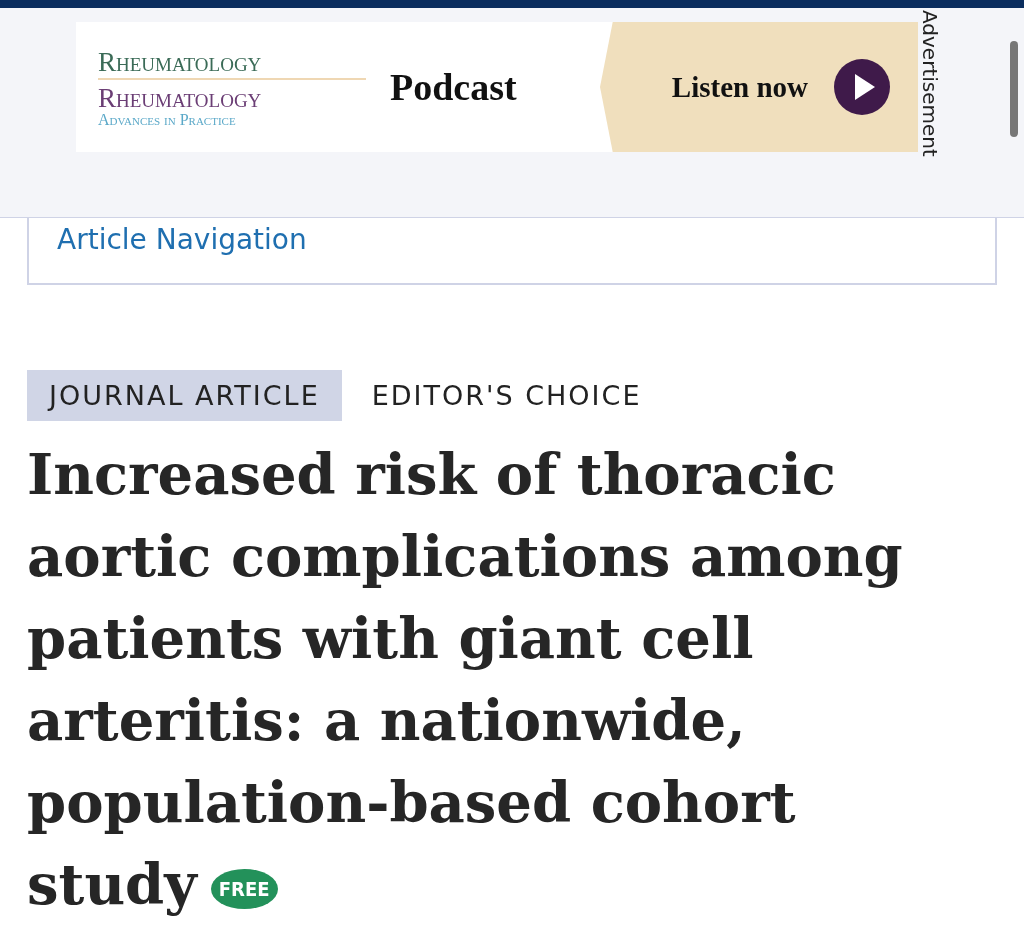 The height and width of the screenshot is (935, 1024). I want to click on ad-title: Podcast, so click(454, 87).